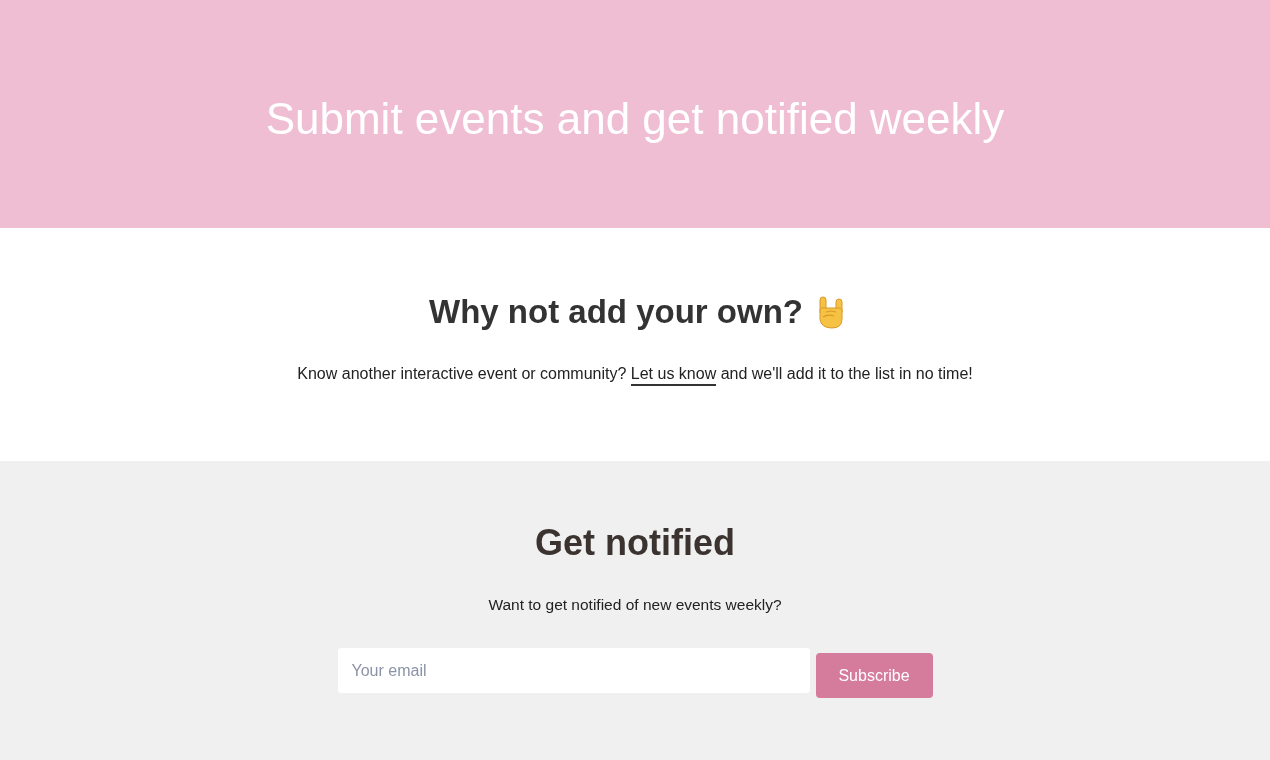 Image resolution: width=1270 pixels, height=760 pixels. What do you see at coordinates (673, 375) in the screenshot?
I see `contact-link: Let us know` at bounding box center [673, 375].